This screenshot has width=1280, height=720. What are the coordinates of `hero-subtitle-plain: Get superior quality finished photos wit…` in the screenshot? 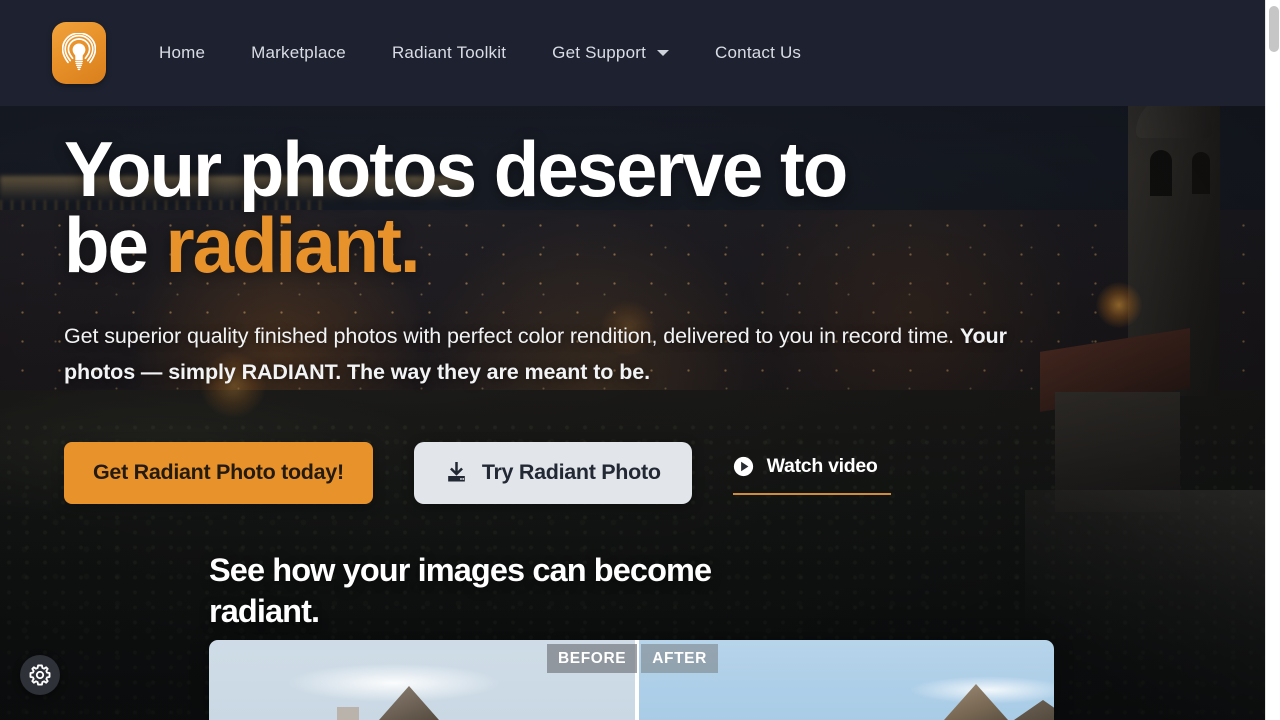 It's located at (512, 336).